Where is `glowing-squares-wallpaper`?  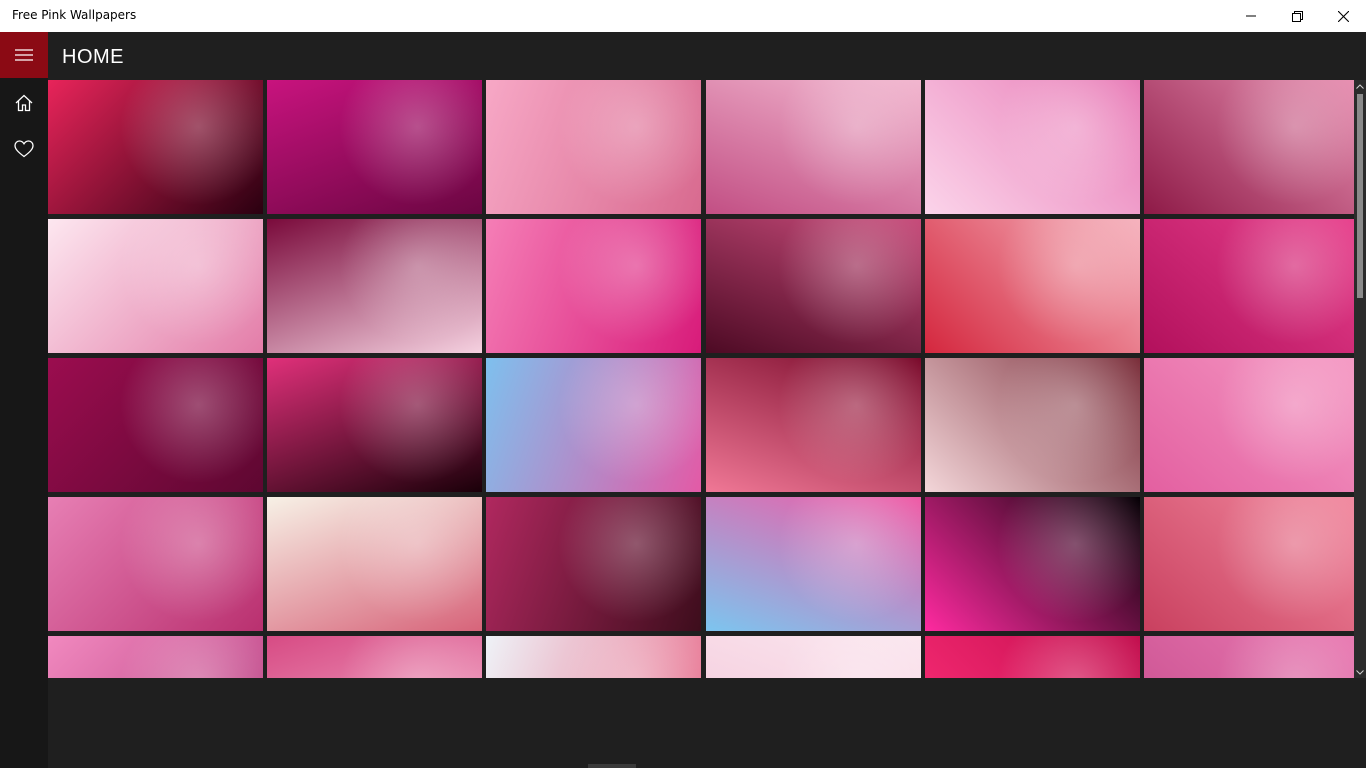
glowing-squares-wallpaper is located at coordinates (813, 425).